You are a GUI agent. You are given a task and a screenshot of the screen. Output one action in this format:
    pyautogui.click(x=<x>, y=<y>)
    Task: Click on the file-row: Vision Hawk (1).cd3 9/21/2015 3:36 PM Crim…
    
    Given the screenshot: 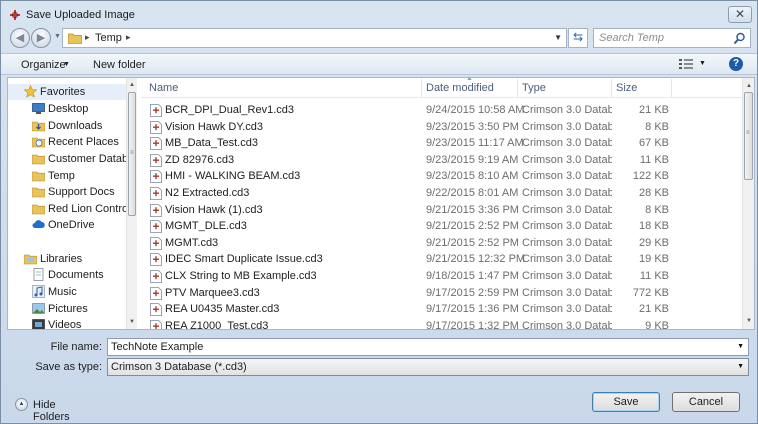 What is the action you would take?
    pyautogui.click(x=442, y=210)
    